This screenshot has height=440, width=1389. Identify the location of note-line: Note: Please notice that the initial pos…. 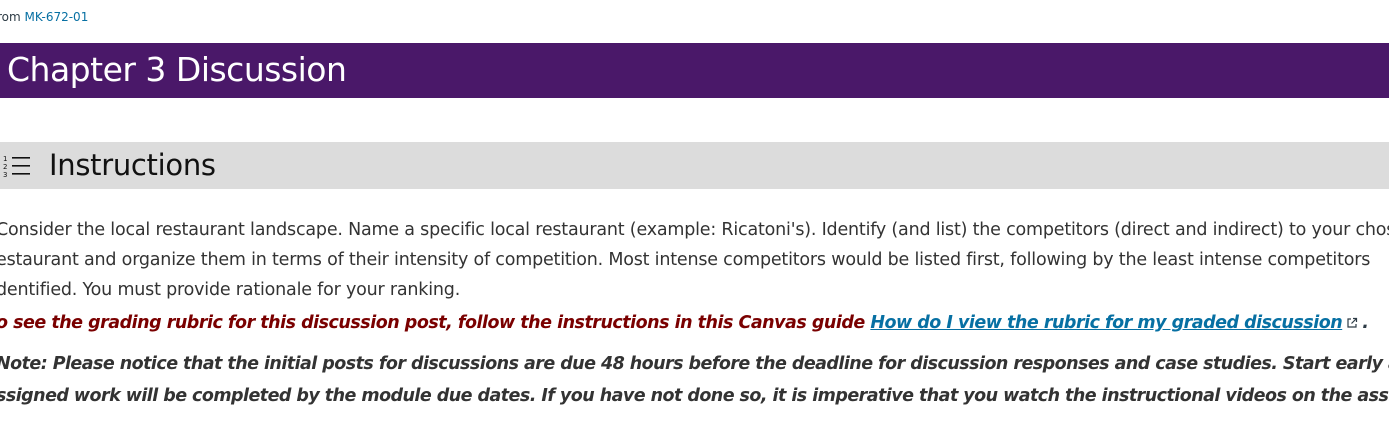
(694, 364).